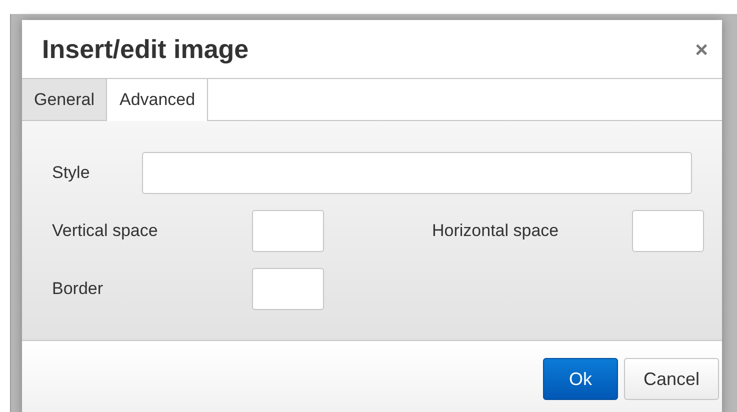 The width and height of the screenshot is (737, 412). Describe the element at coordinates (145, 49) in the screenshot. I see `dialog-title: Insert/edit image` at that location.